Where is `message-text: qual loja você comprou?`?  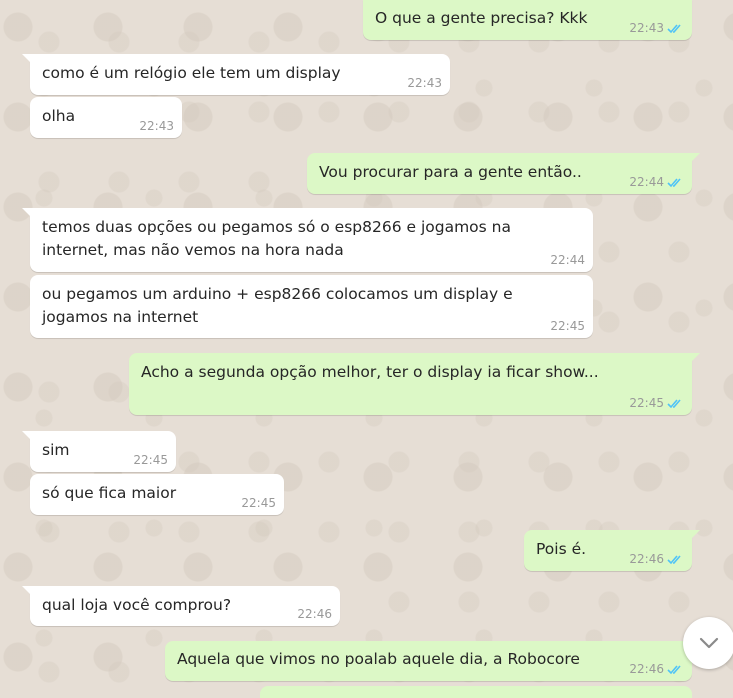 message-text: qual loja você comprou? is located at coordinates (137, 605).